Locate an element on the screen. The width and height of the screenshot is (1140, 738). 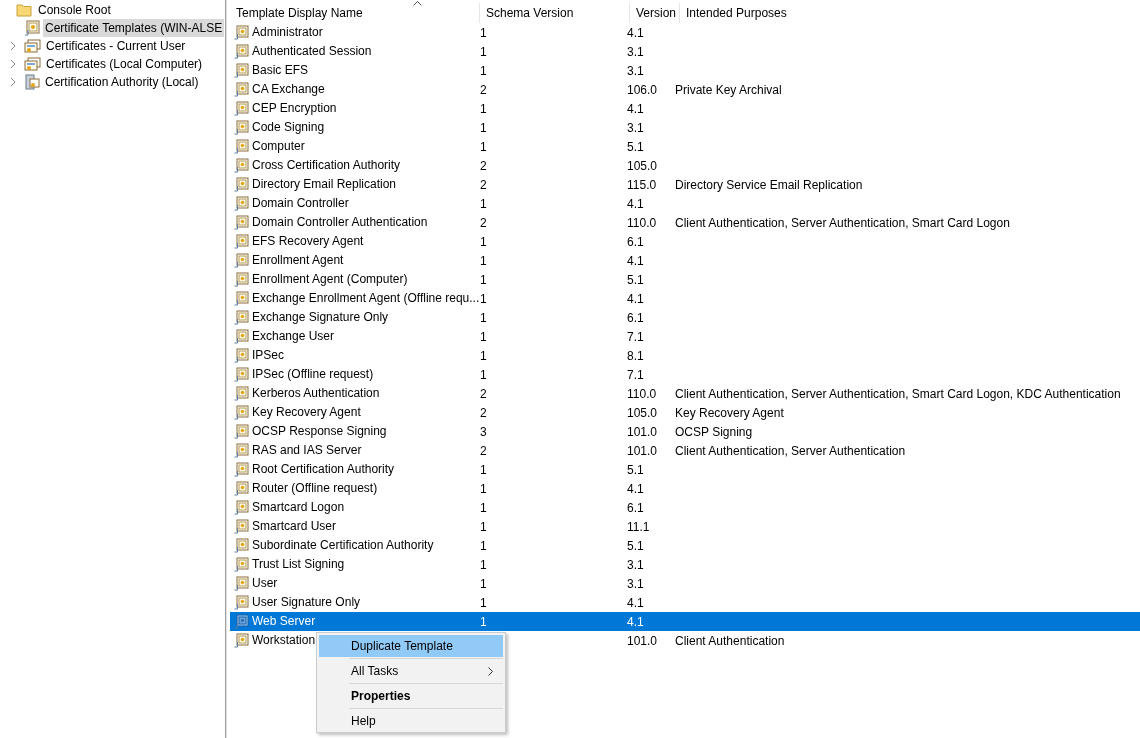
template-name: Enrollment Agent (Computer) is located at coordinates (328, 279).